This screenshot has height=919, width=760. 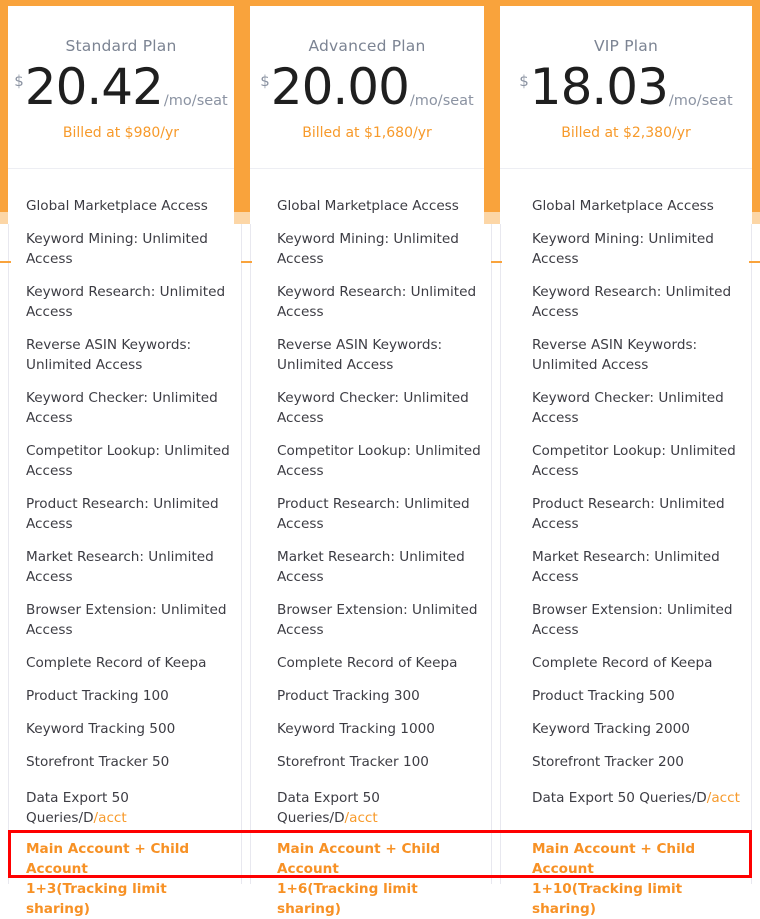 I want to click on feature-item: Product Tracking 100, so click(x=97, y=696).